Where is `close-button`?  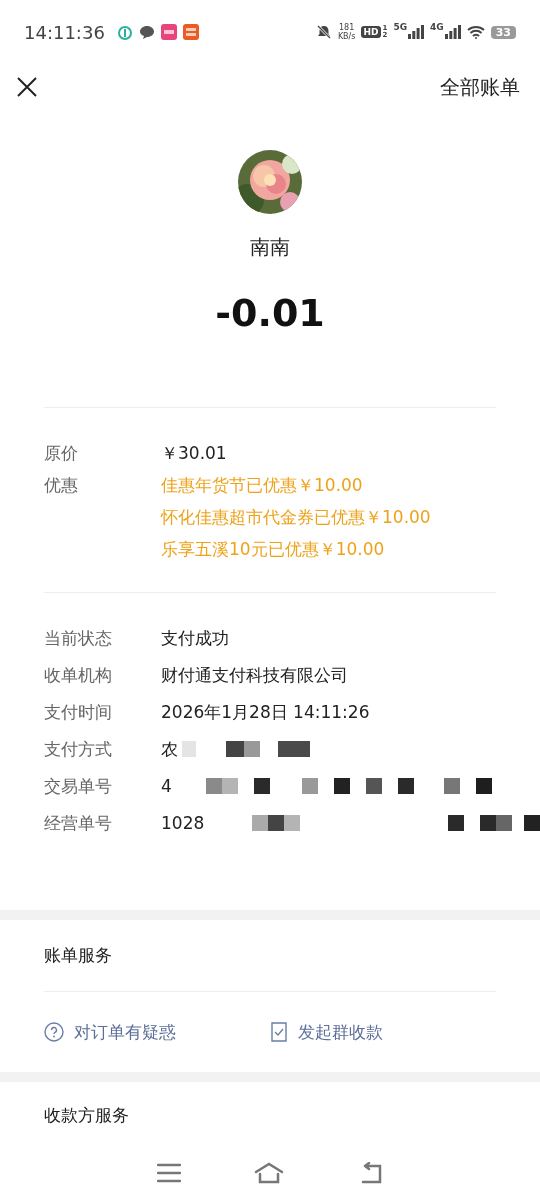 close-button is located at coordinates (27, 87).